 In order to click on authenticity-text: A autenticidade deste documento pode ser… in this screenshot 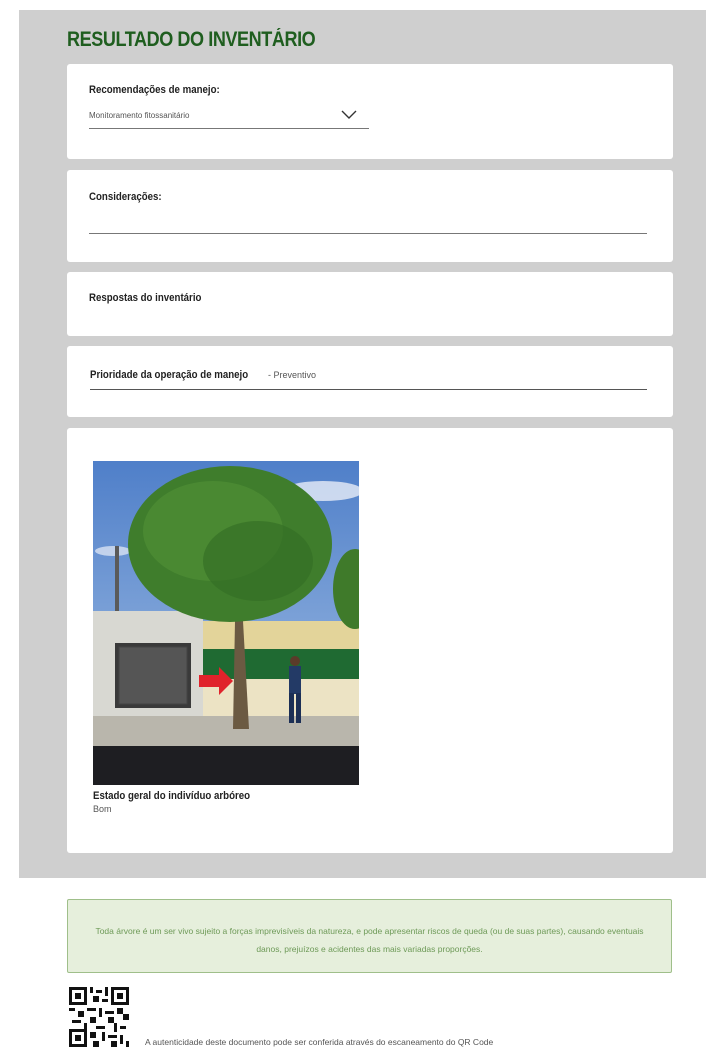, I will do `click(319, 1042)`.